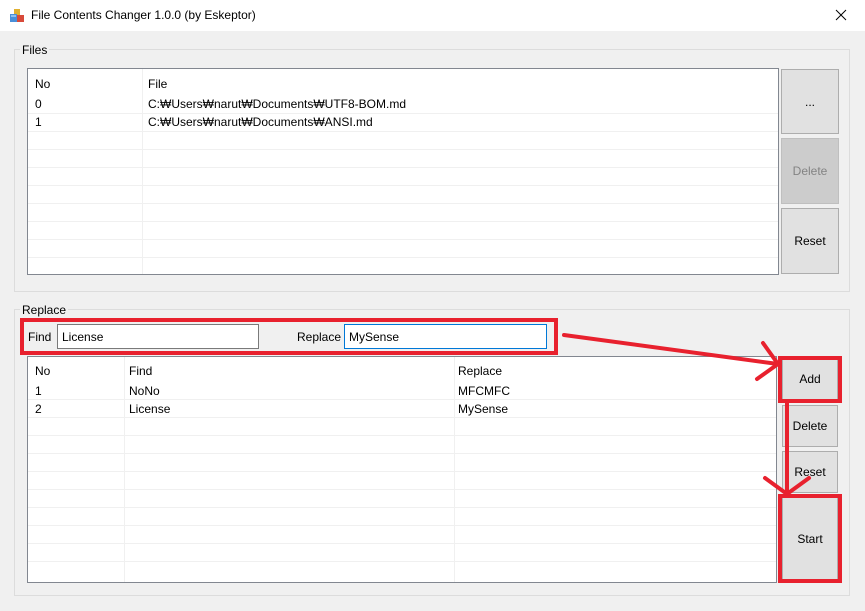 Image resolution: width=865 pixels, height=611 pixels. Describe the element at coordinates (157, 84) in the screenshot. I see `files-col-file: File` at that location.